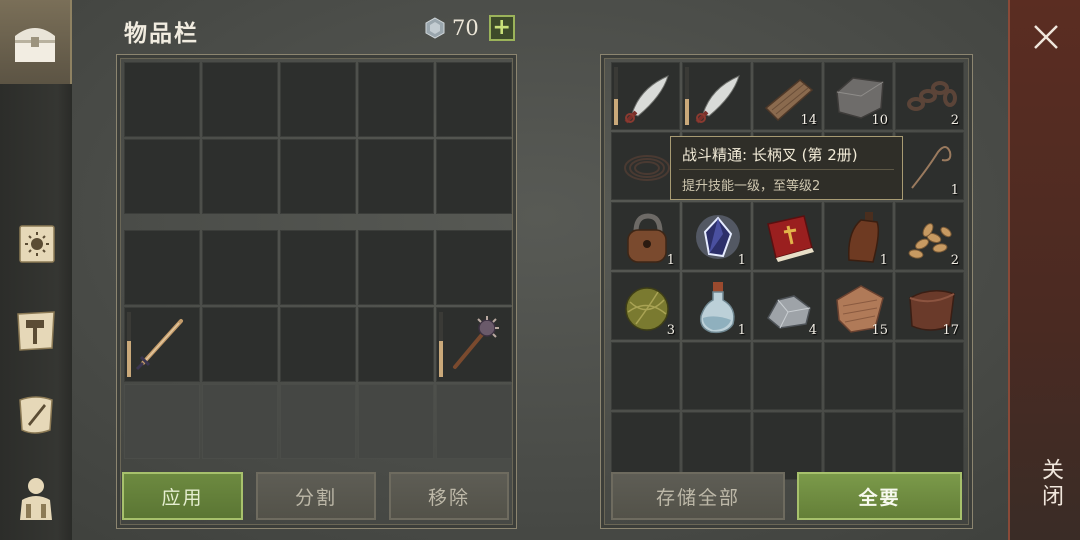 Image resolution: width=1080 pixels, height=540 pixels. What do you see at coordinates (858, 306) in the screenshot?
I see `container-slot: 15` at bounding box center [858, 306].